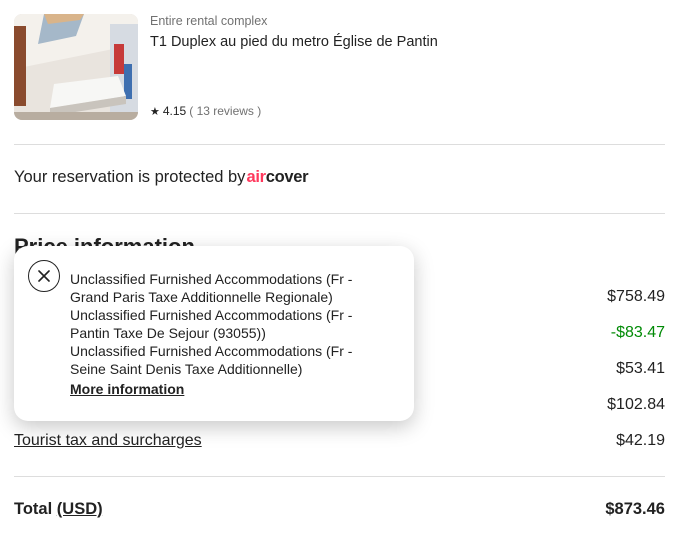 This screenshot has height=533, width=677. What do you see at coordinates (640, 368) in the screenshot?
I see `price-row-amount: $53.41` at bounding box center [640, 368].